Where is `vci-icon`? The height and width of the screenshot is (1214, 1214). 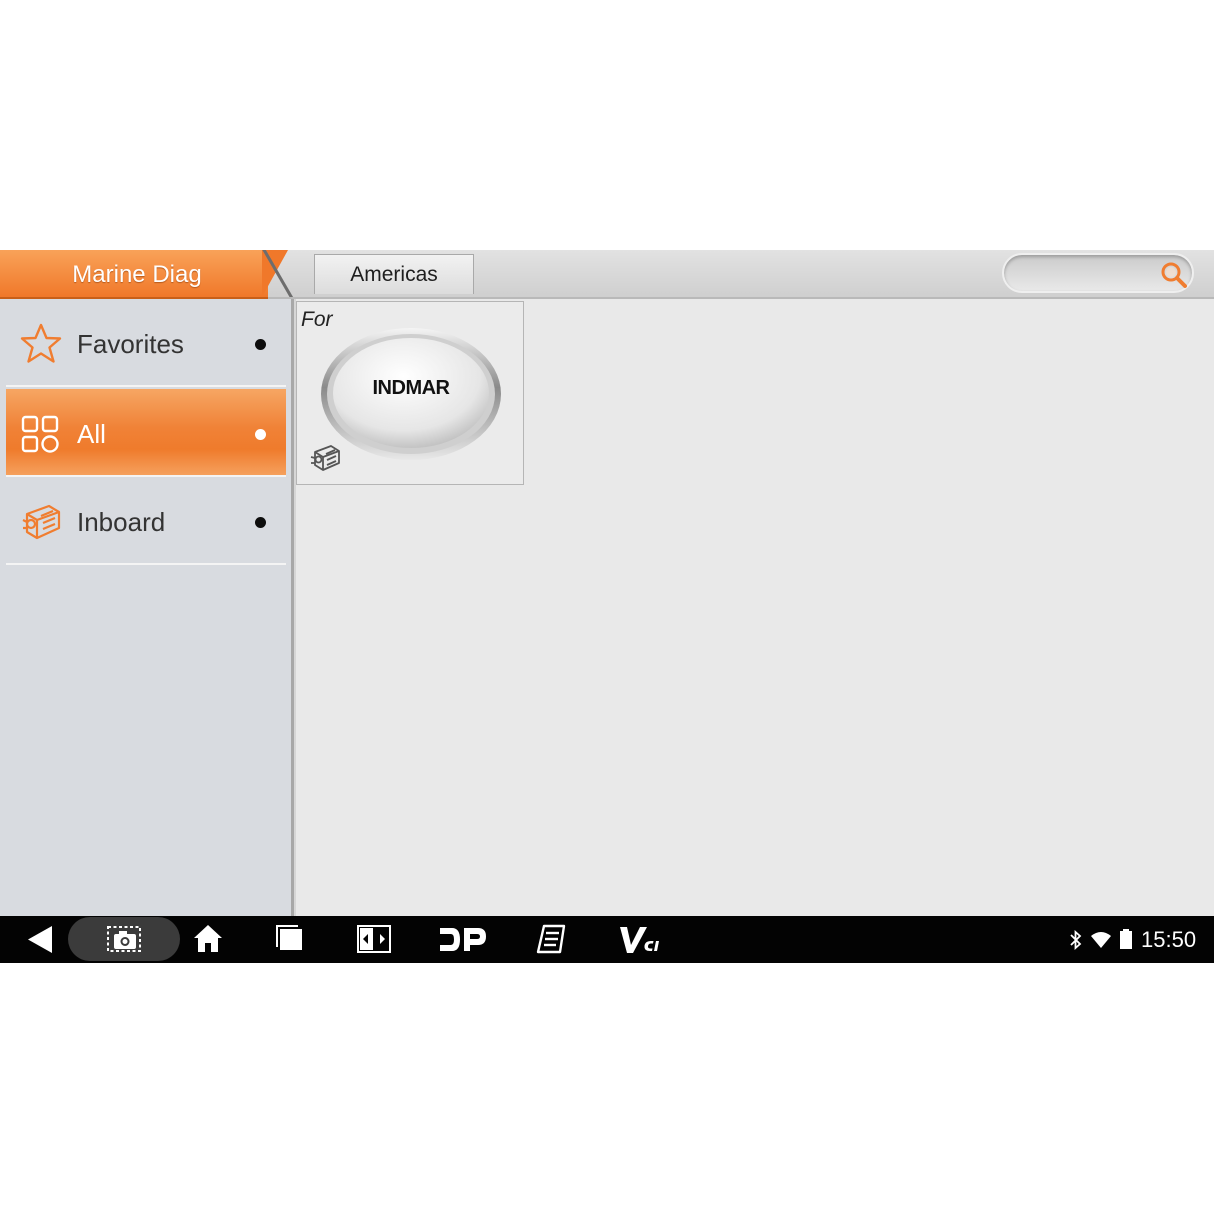 vci-icon is located at coordinates (639, 940).